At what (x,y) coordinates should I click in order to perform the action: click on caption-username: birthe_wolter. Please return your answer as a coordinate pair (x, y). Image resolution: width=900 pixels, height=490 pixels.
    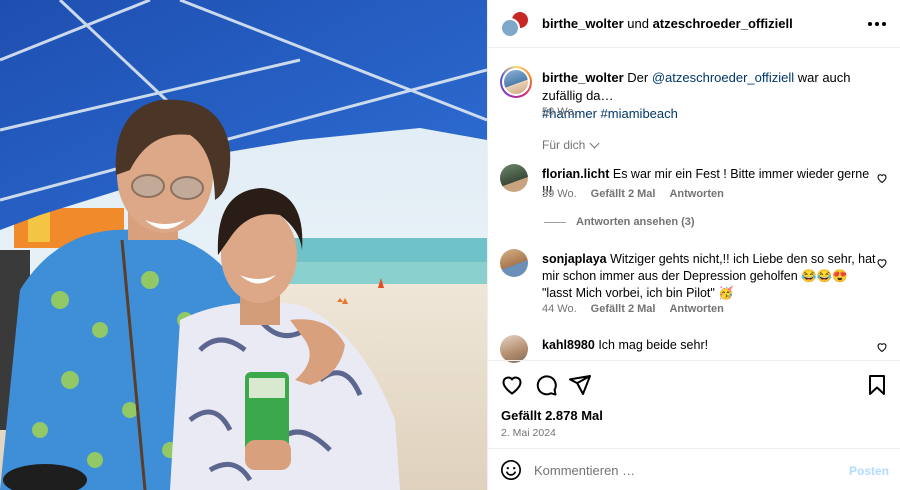
    Looking at the image, I should click on (583, 77).